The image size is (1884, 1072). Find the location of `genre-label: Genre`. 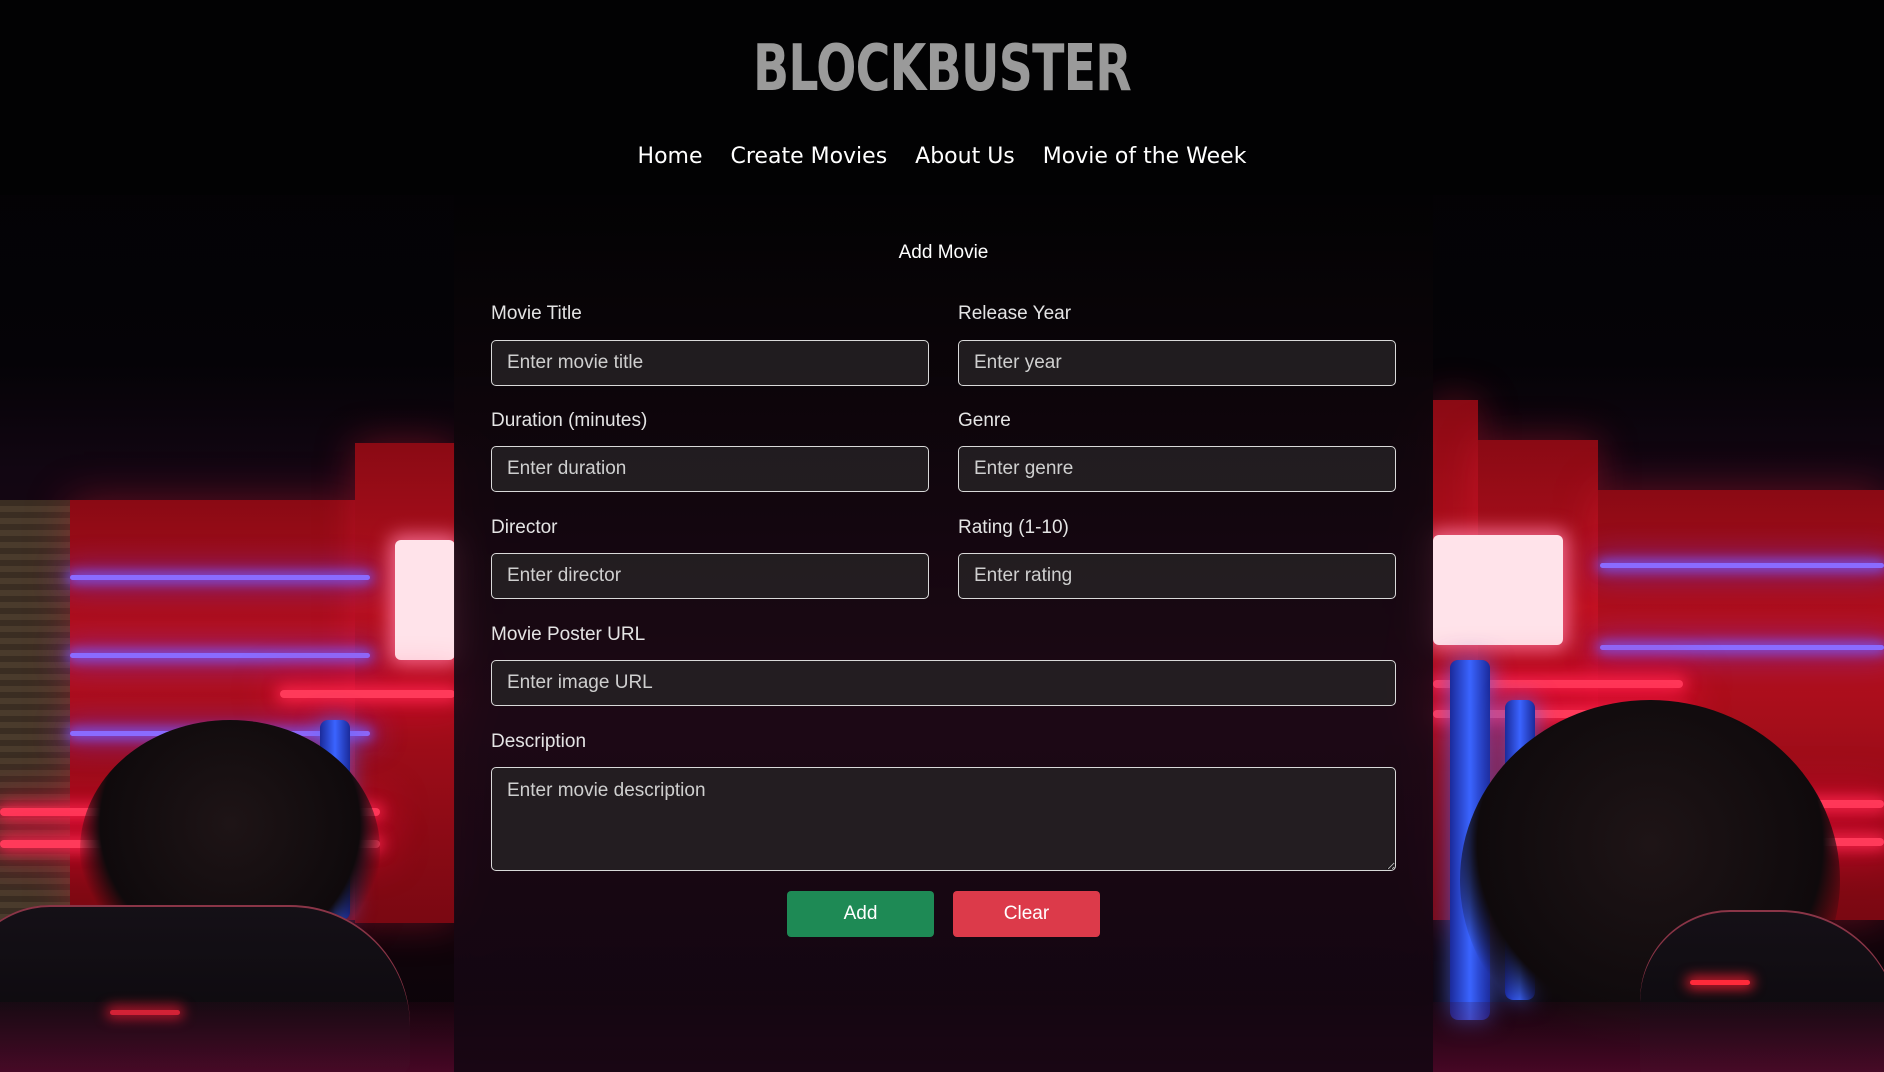

genre-label: Genre is located at coordinates (984, 420).